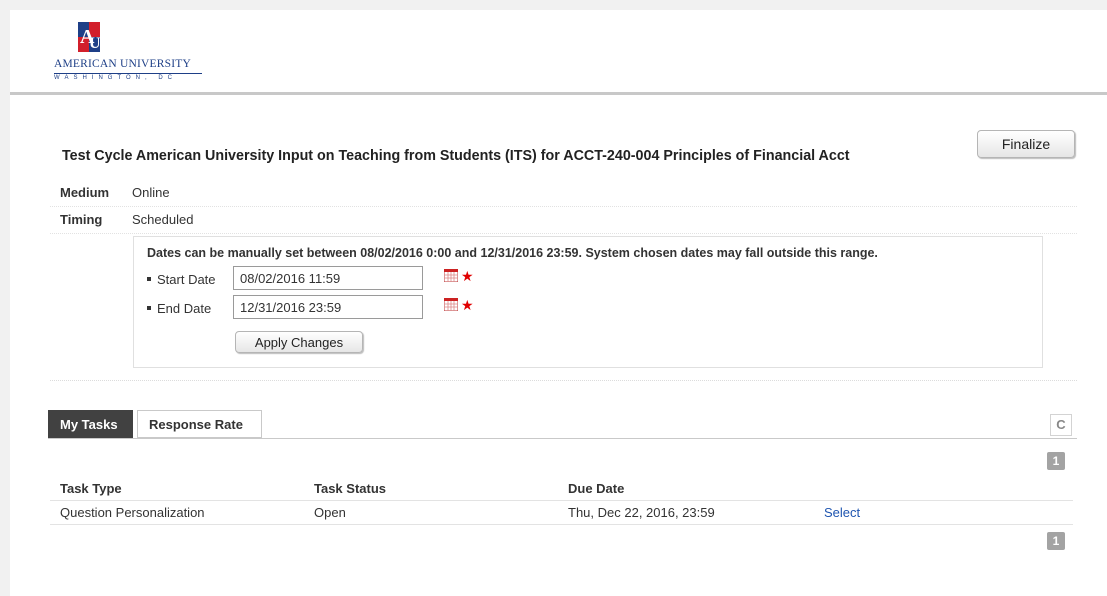 This screenshot has height=596, width=1107. I want to click on end-date-line: End Date ★, so click(327, 308).